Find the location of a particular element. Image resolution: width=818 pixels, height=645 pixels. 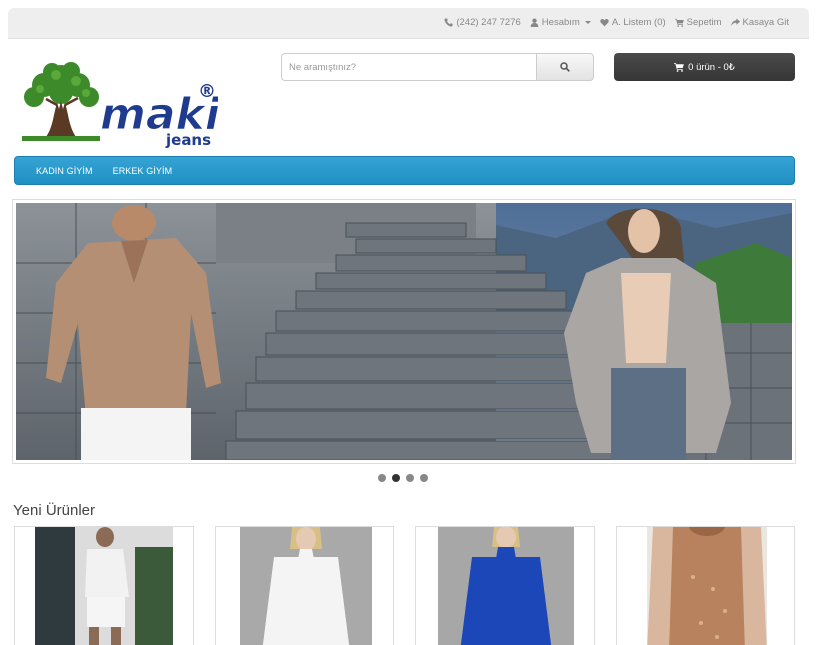

site-logo: maki jeans ® is located at coordinates (118, 103).